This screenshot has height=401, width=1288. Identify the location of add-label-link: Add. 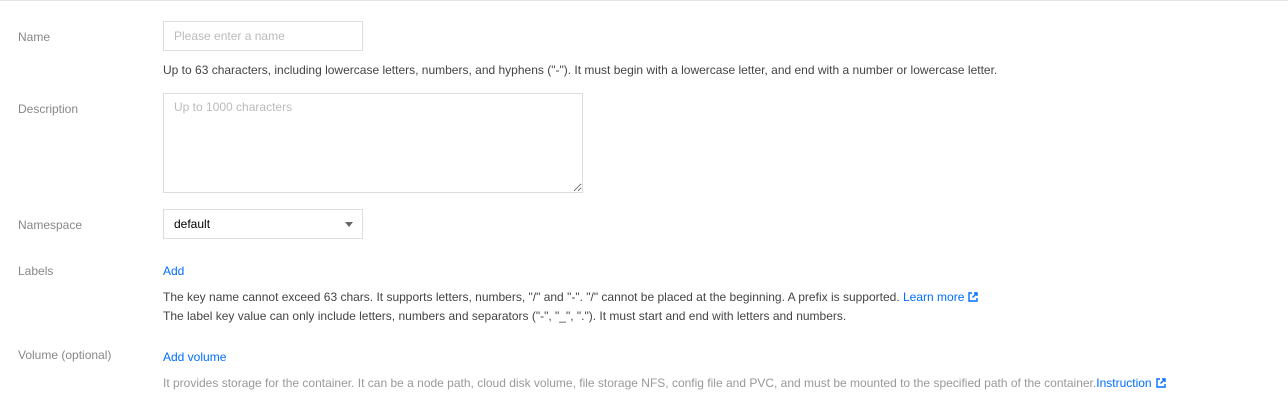
(173, 271).